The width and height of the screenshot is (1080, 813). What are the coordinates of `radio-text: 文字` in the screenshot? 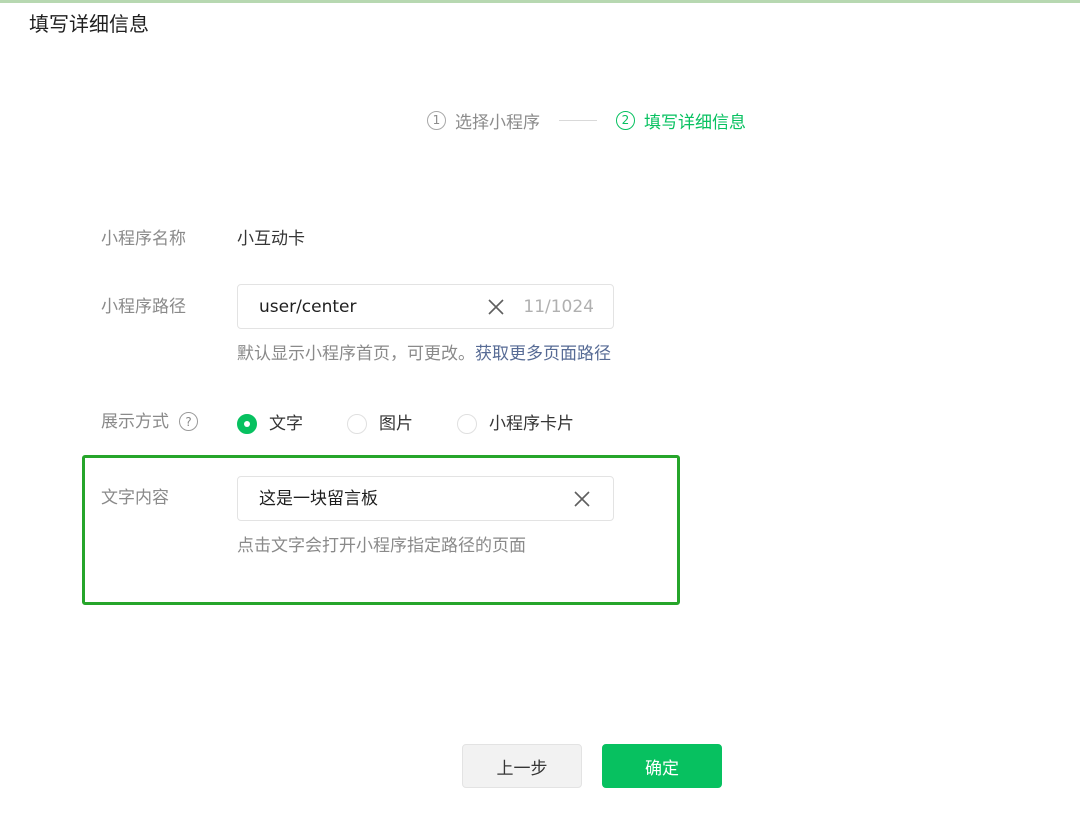 It's located at (270, 424).